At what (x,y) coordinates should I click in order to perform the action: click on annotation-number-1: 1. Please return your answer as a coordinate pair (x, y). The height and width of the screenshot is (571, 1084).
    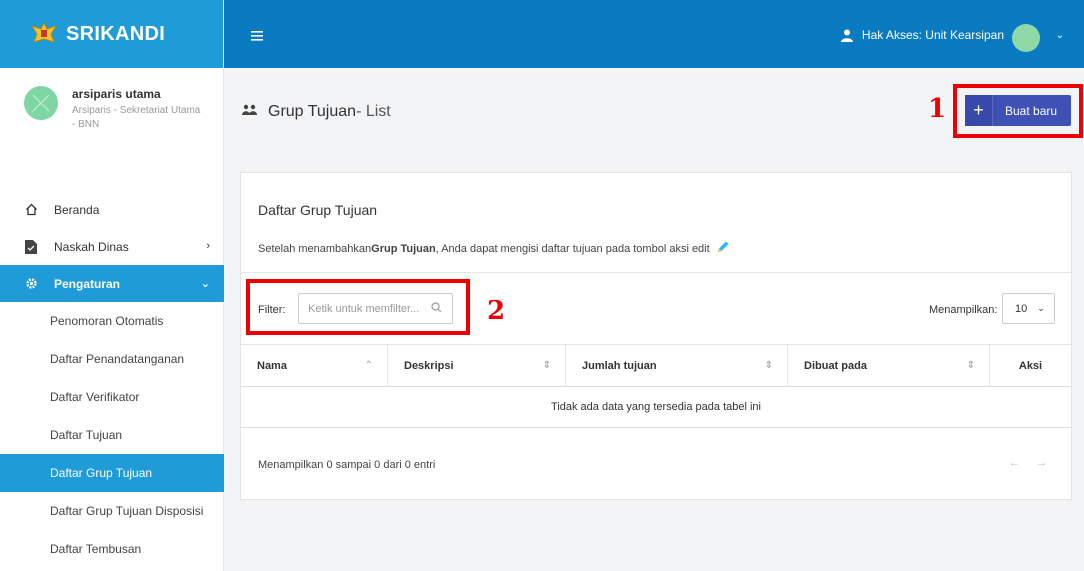
    Looking at the image, I should click on (937, 109).